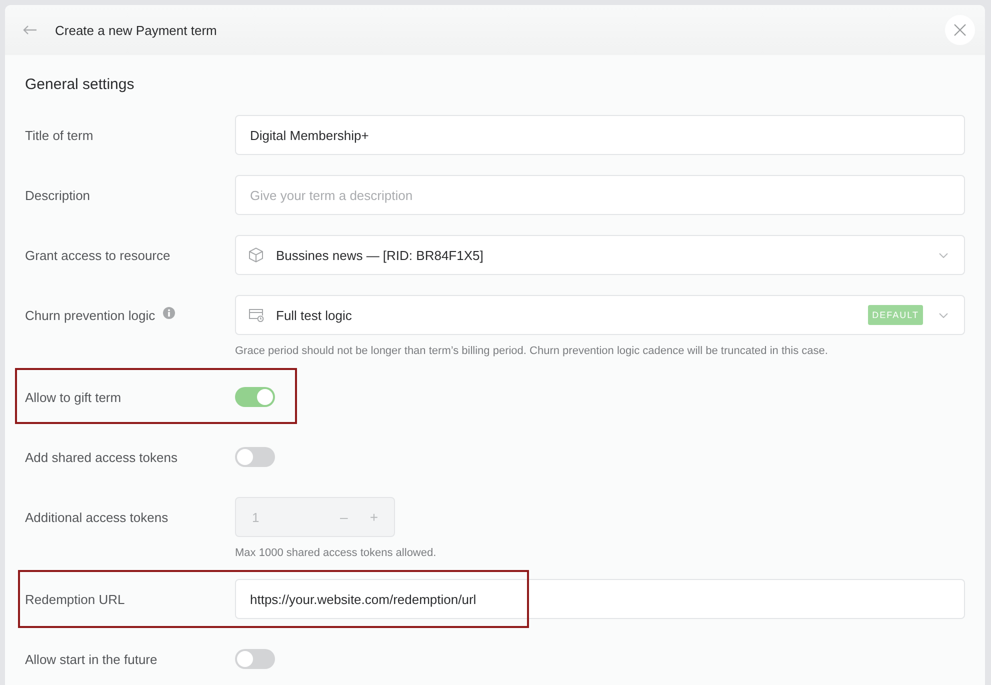  Describe the element at coordinates (600, 135) in the screenshot. I see `text-field: Digital Membership+` at that location.